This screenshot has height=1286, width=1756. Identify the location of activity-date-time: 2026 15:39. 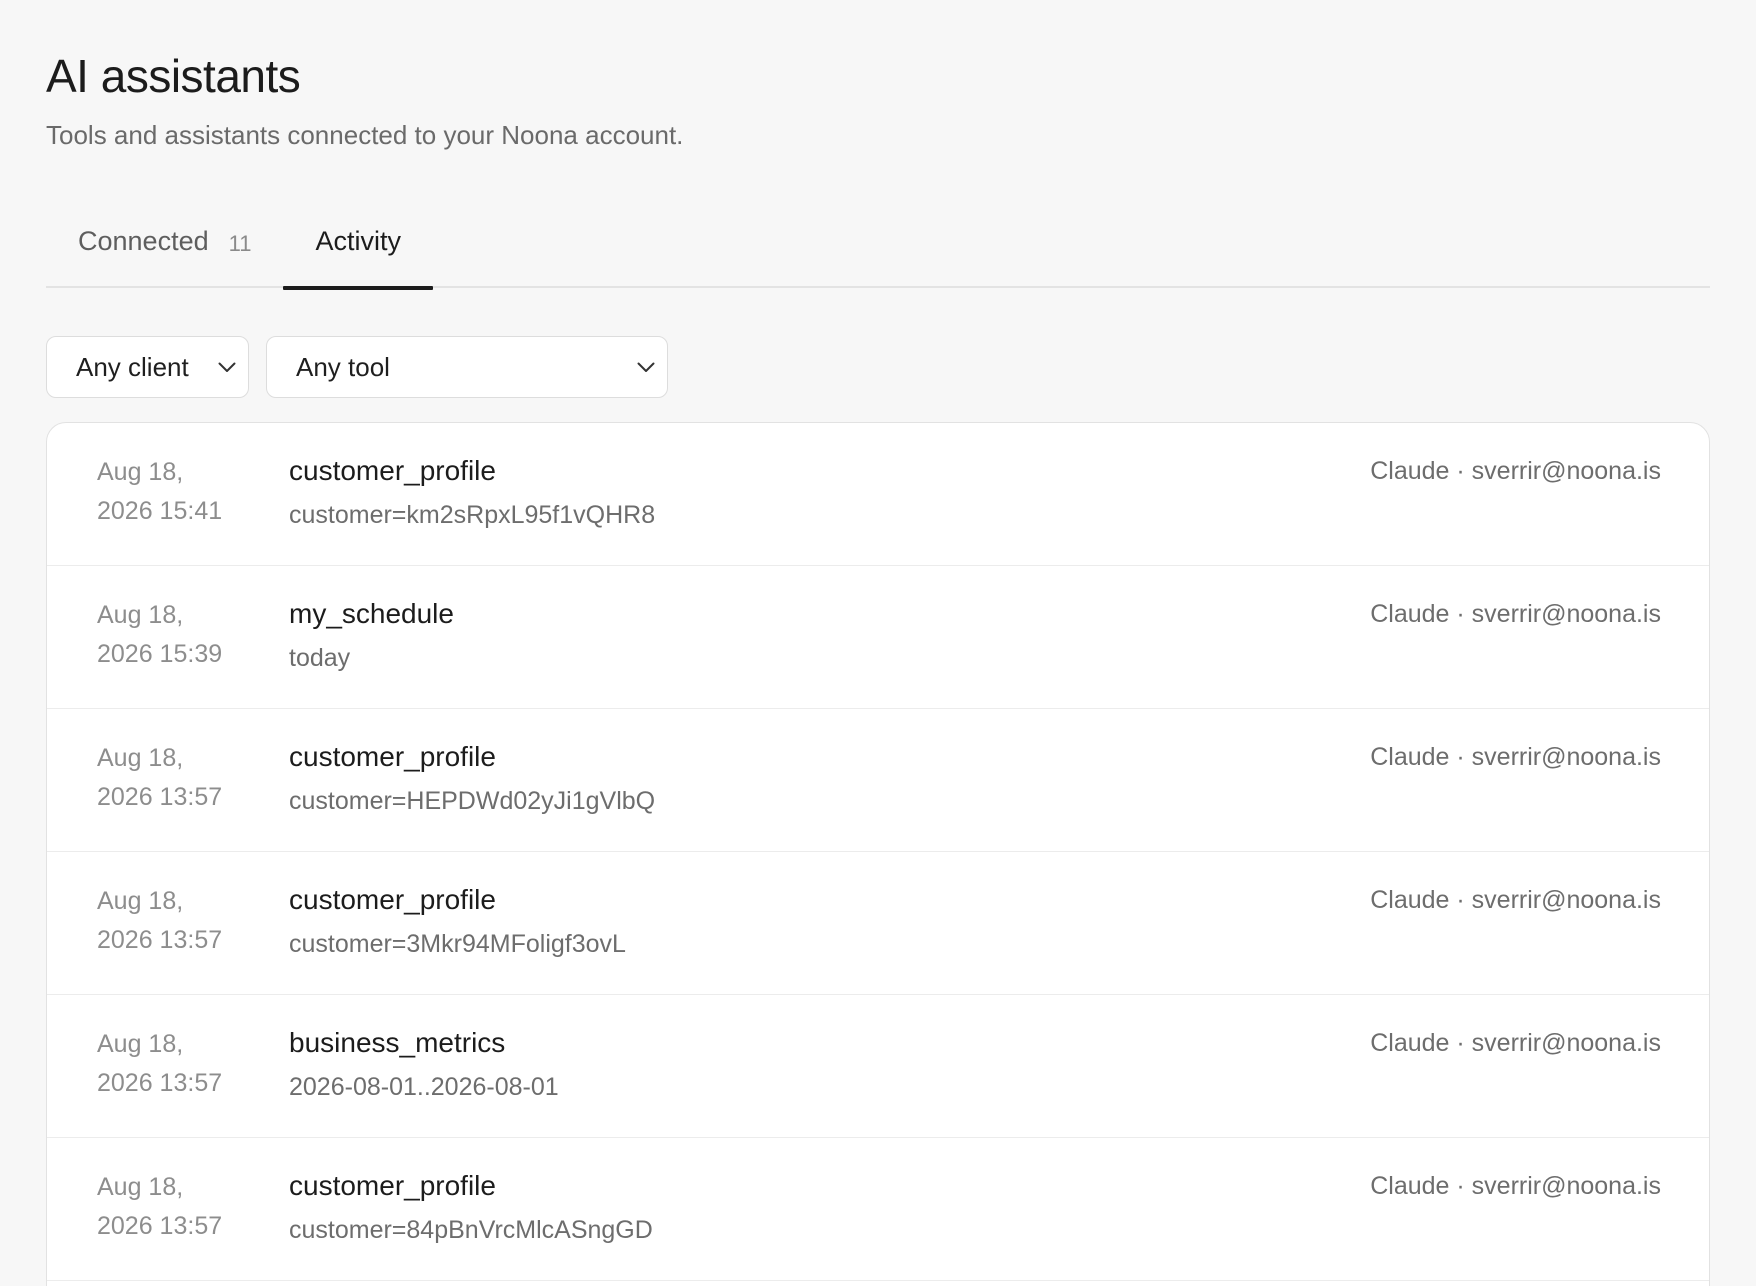
(160, 654).